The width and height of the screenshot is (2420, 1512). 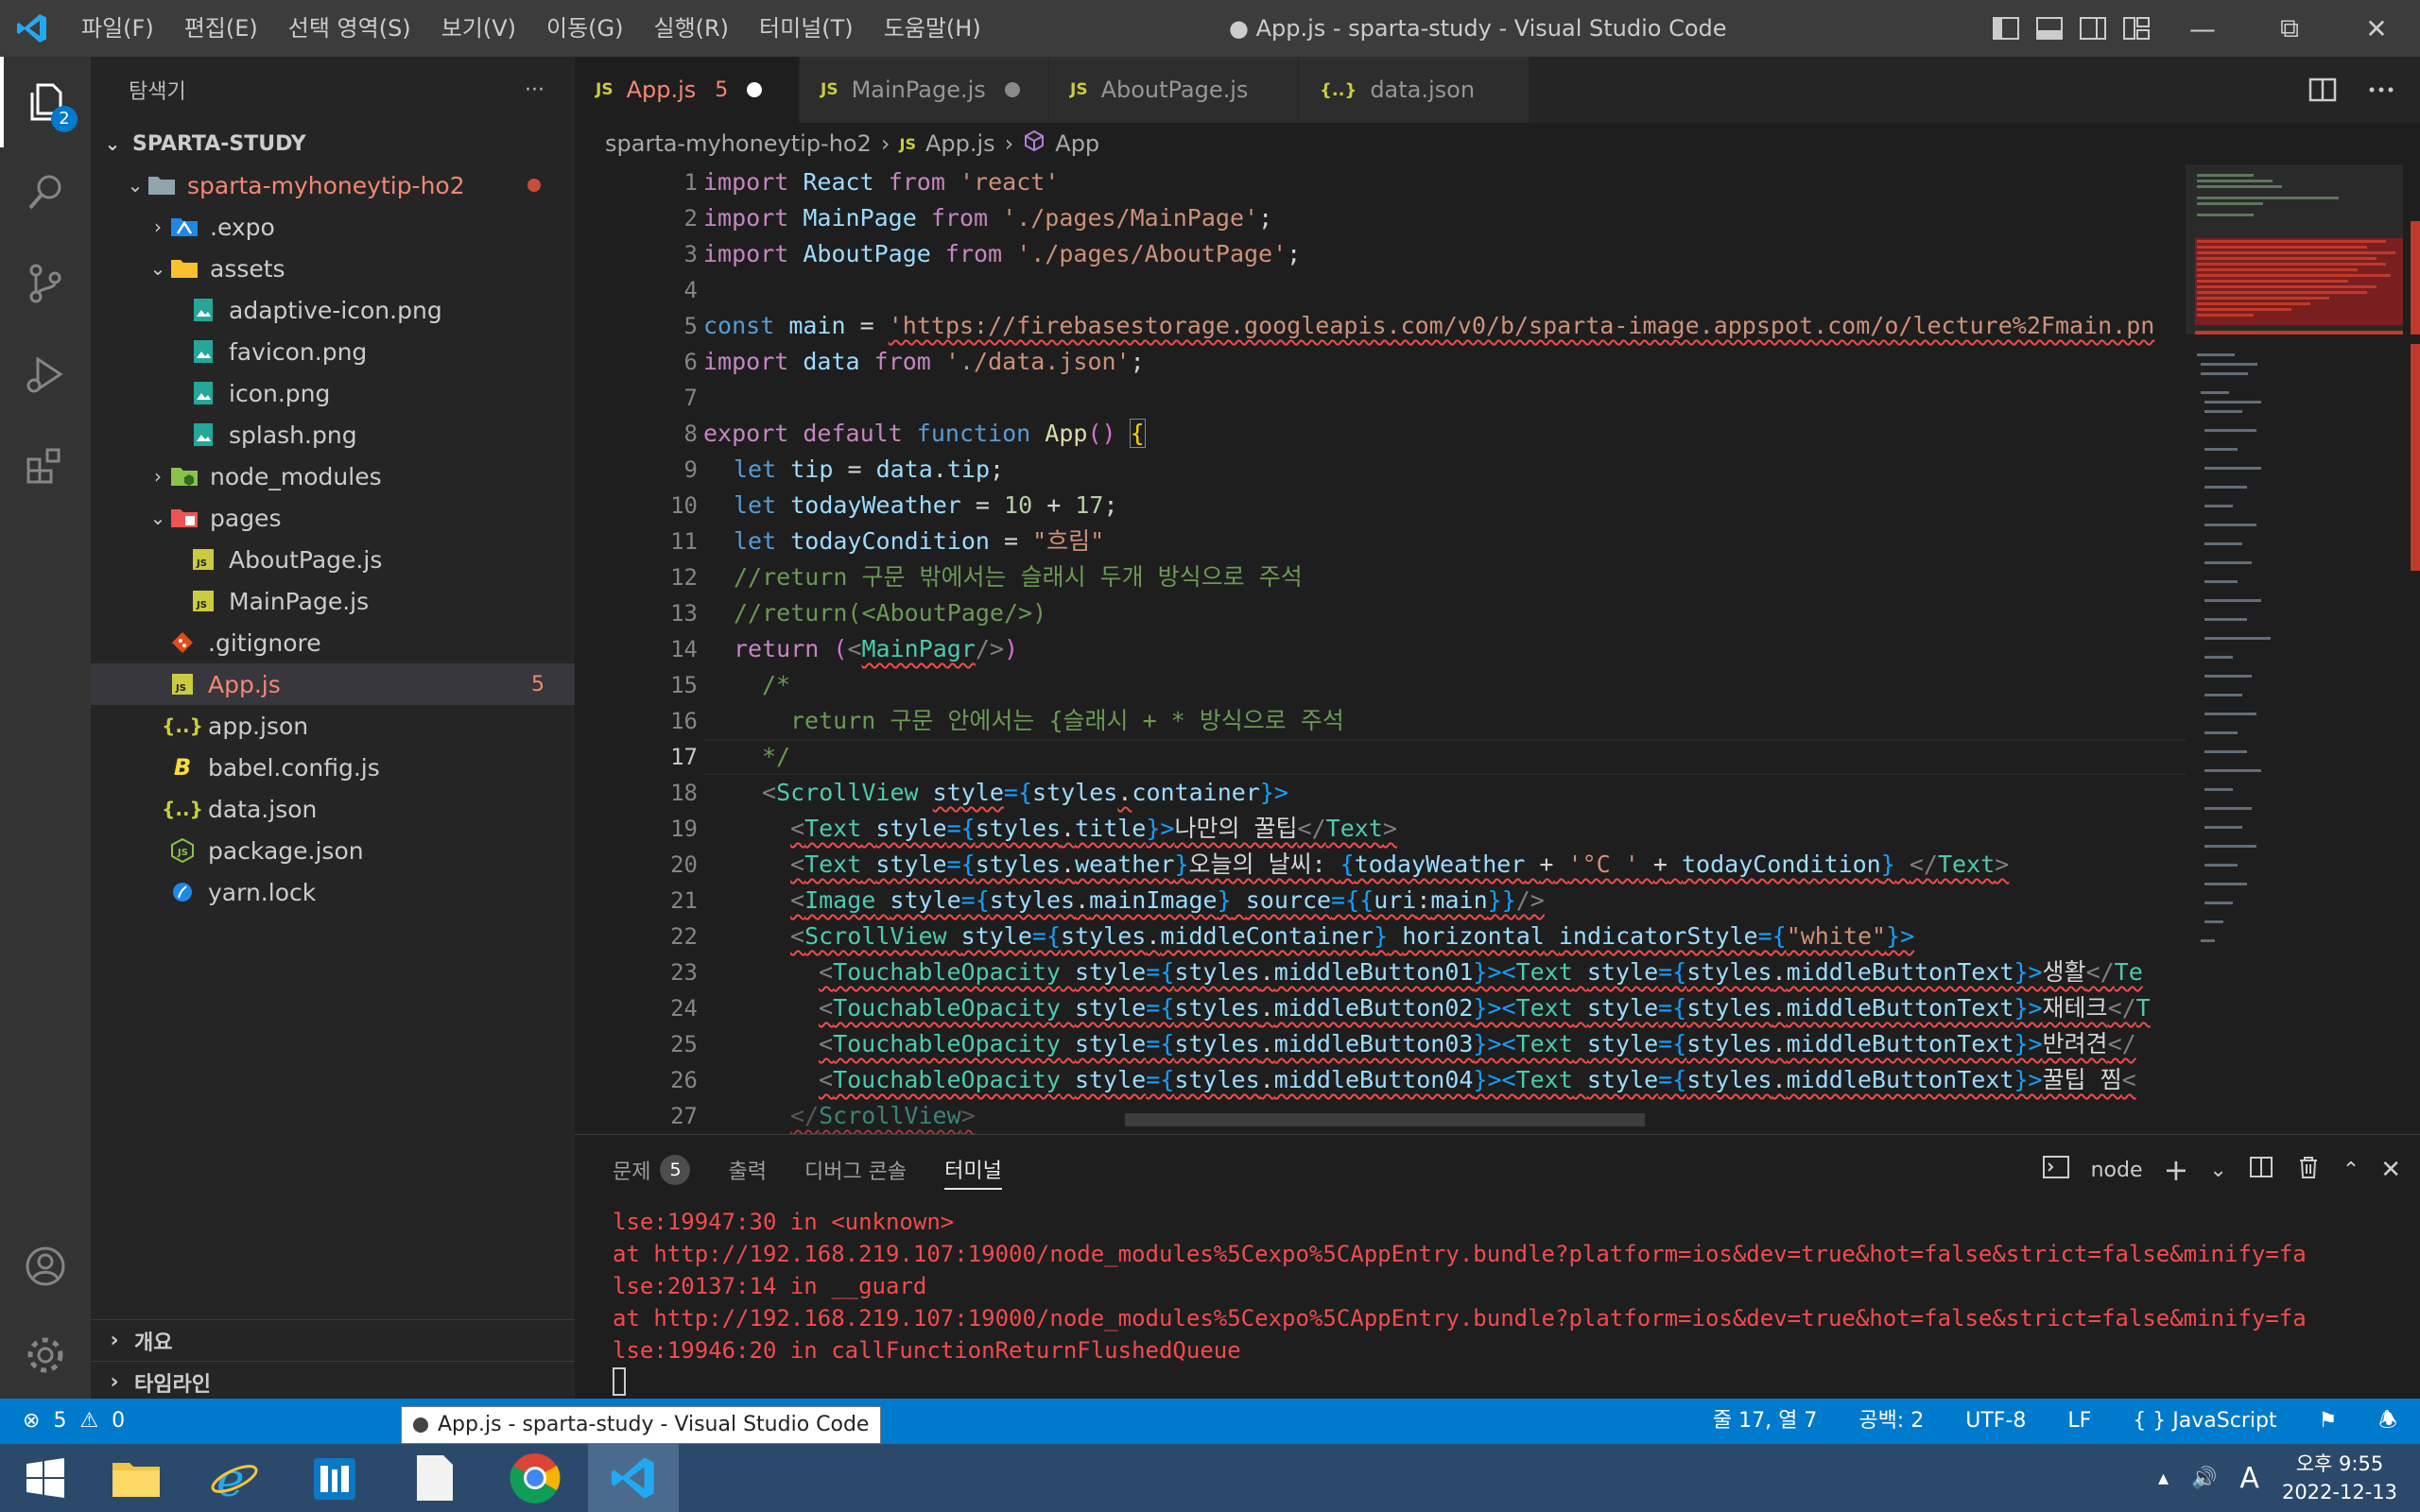 What do you see at coordinates (2390, 1170) in the screenshot?
I see `close-panel-icon: ✕` at bounding box center [2390, 1170].